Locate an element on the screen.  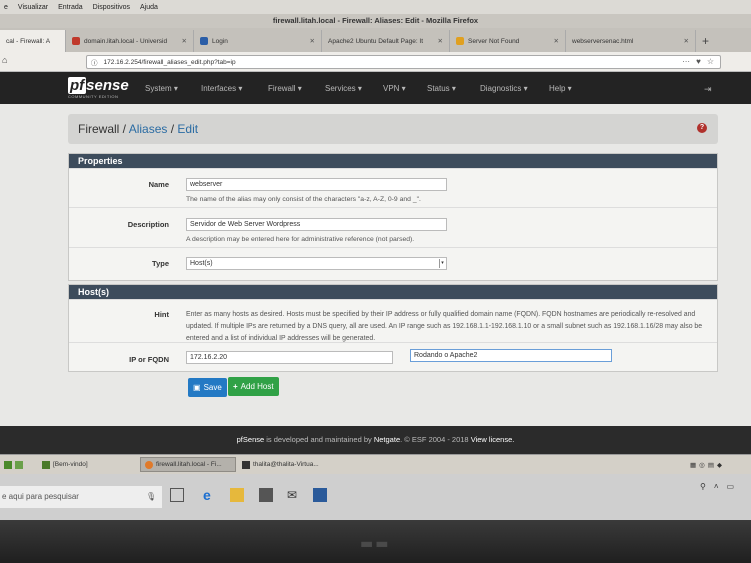
folder-icon is located at coordinates (19, 464).